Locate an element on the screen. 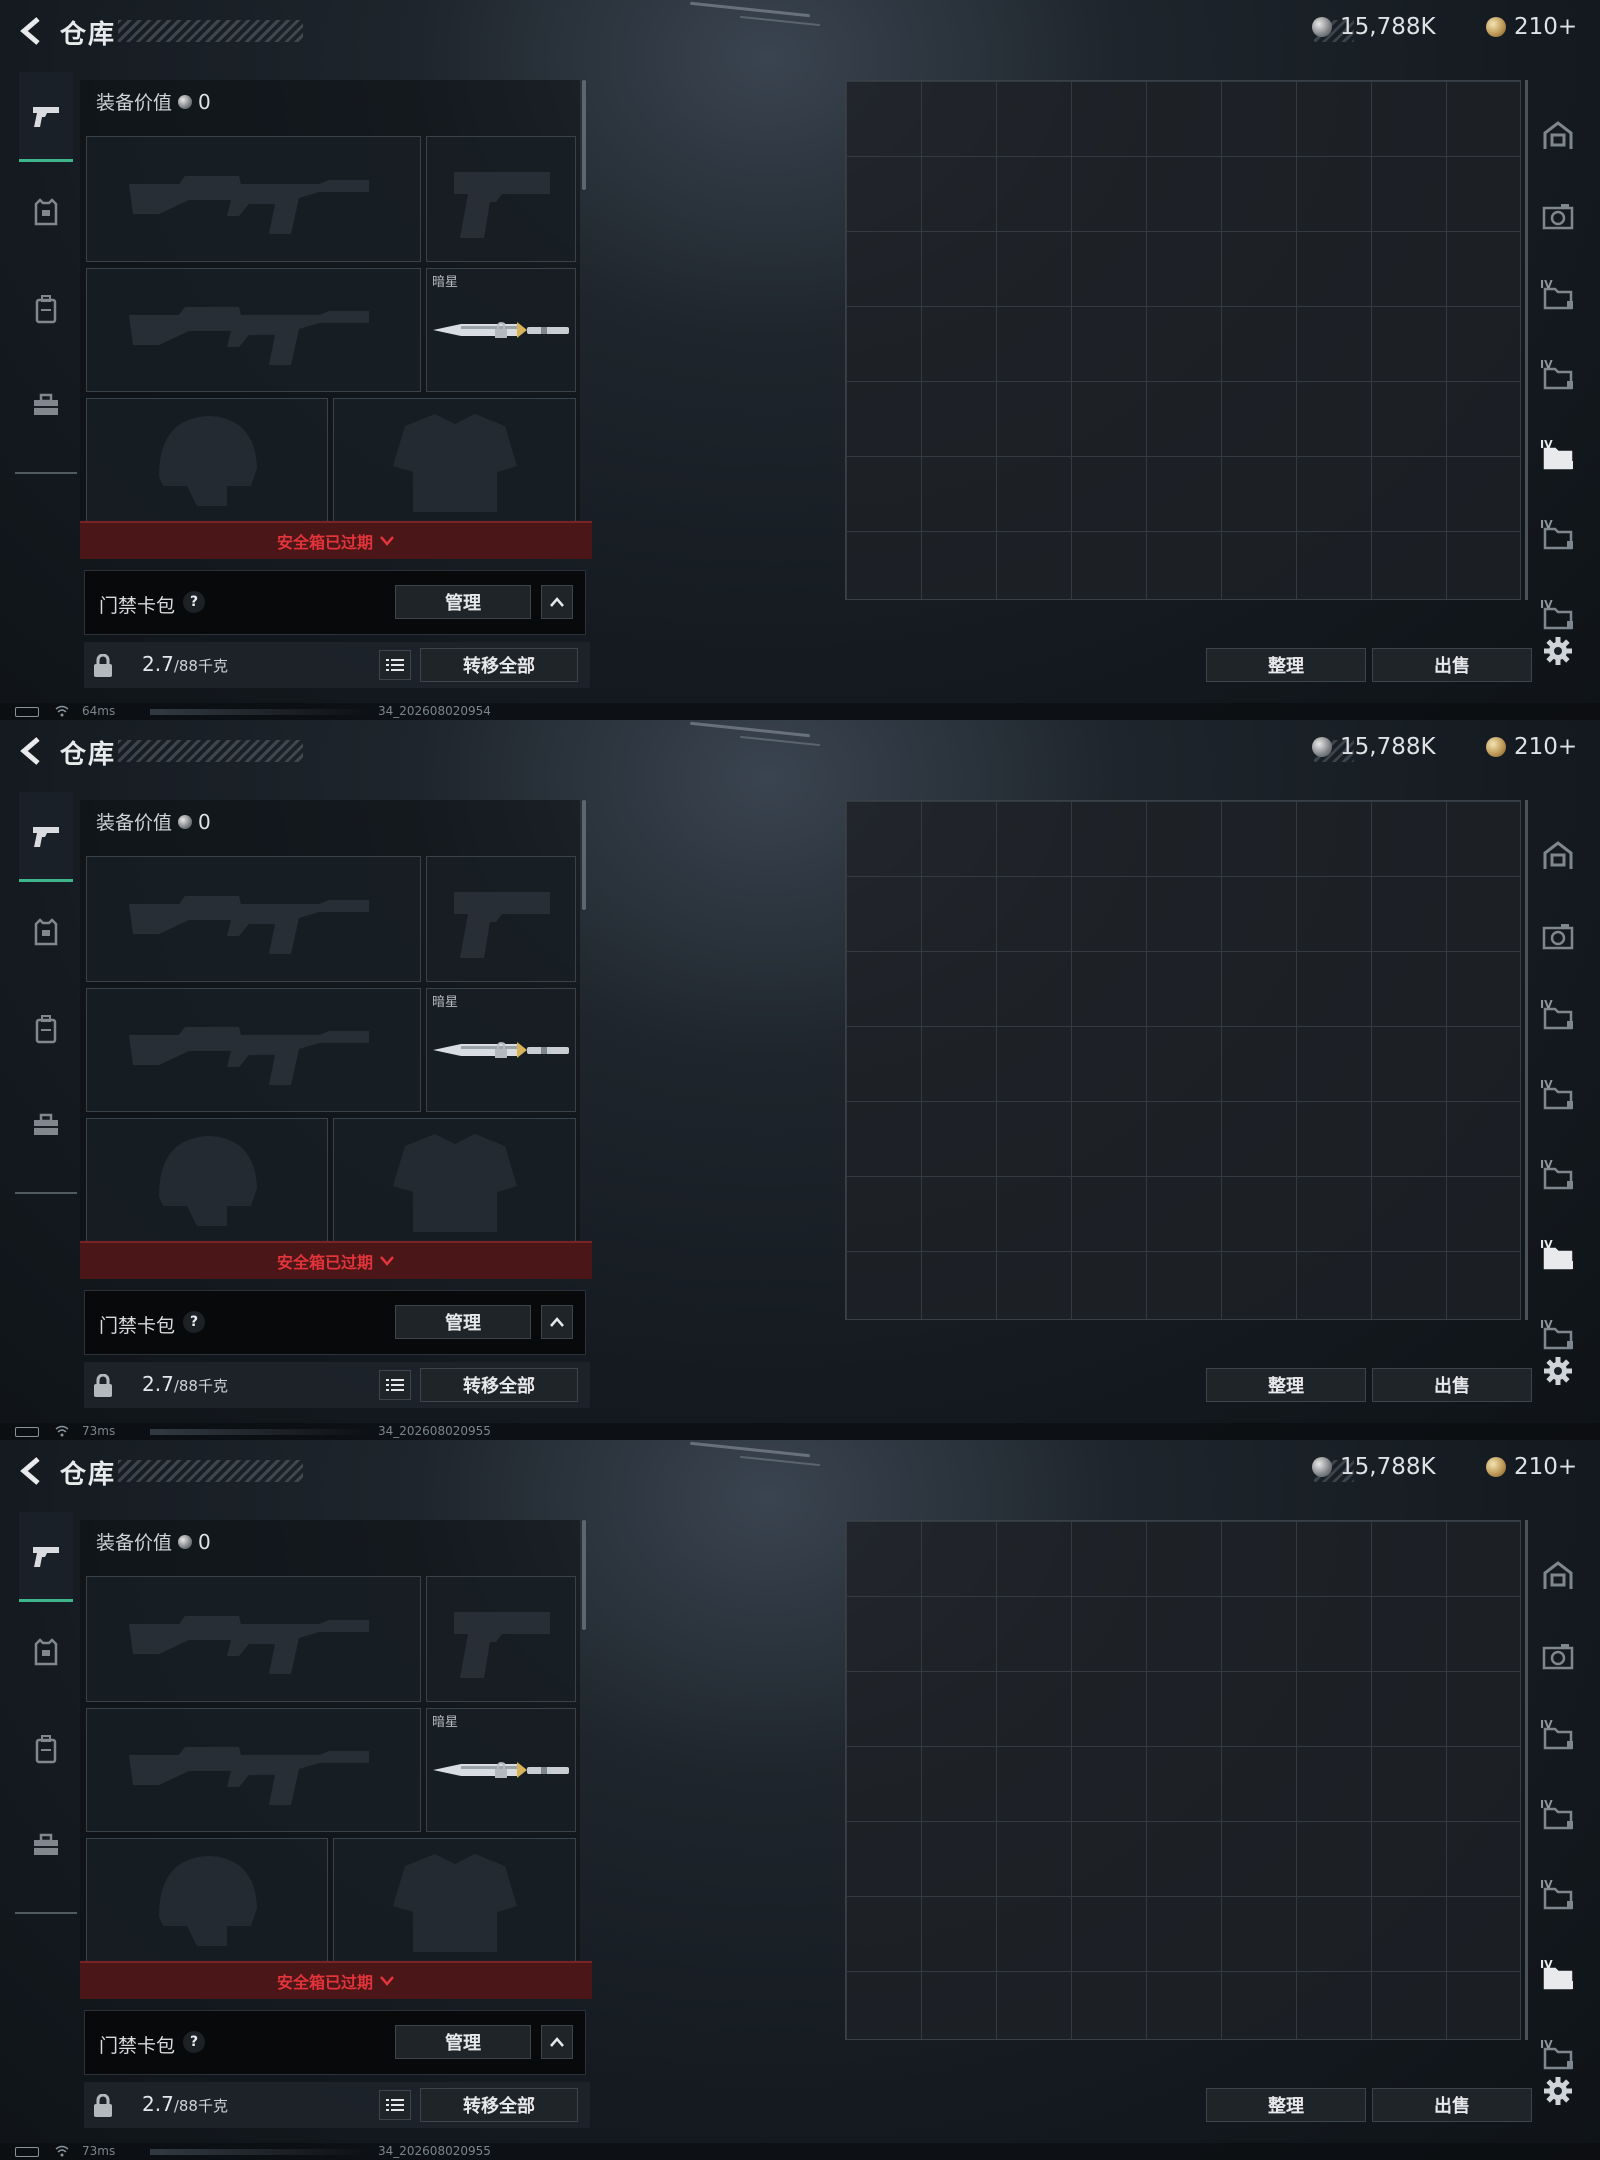 This screenshot has width=1600, height=2160. pistol-icon is located at coordinates (46, 1556).